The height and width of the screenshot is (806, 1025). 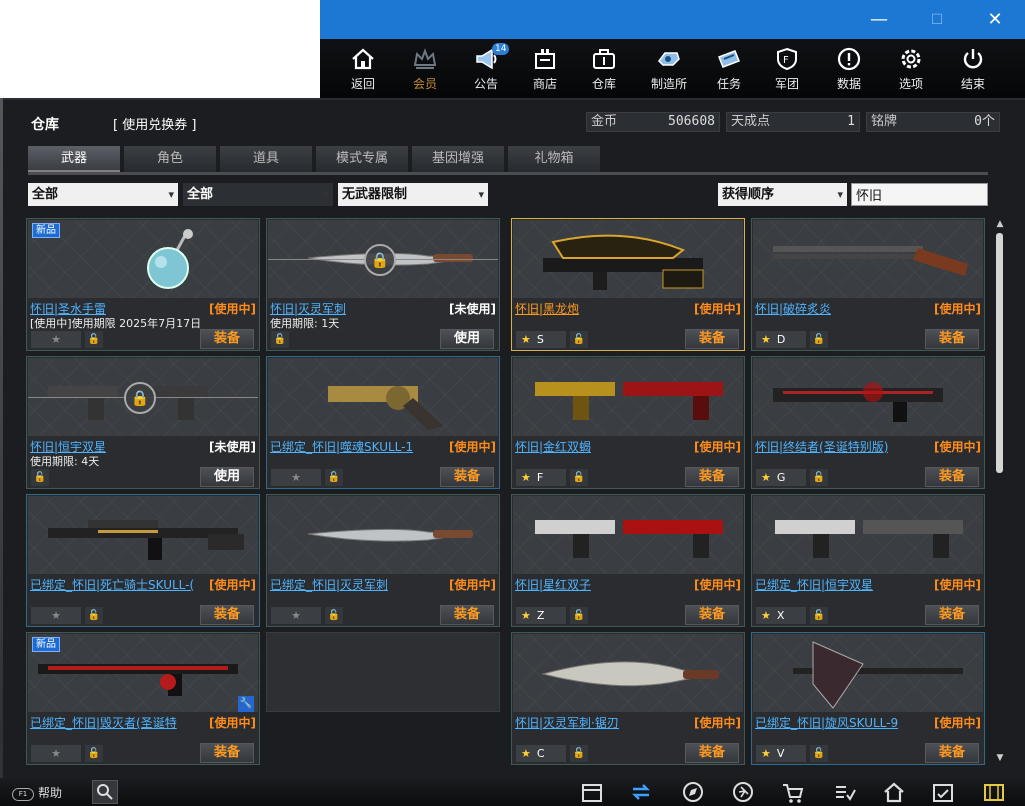 I want to click on checklist-button, so click(x=845, y=792).